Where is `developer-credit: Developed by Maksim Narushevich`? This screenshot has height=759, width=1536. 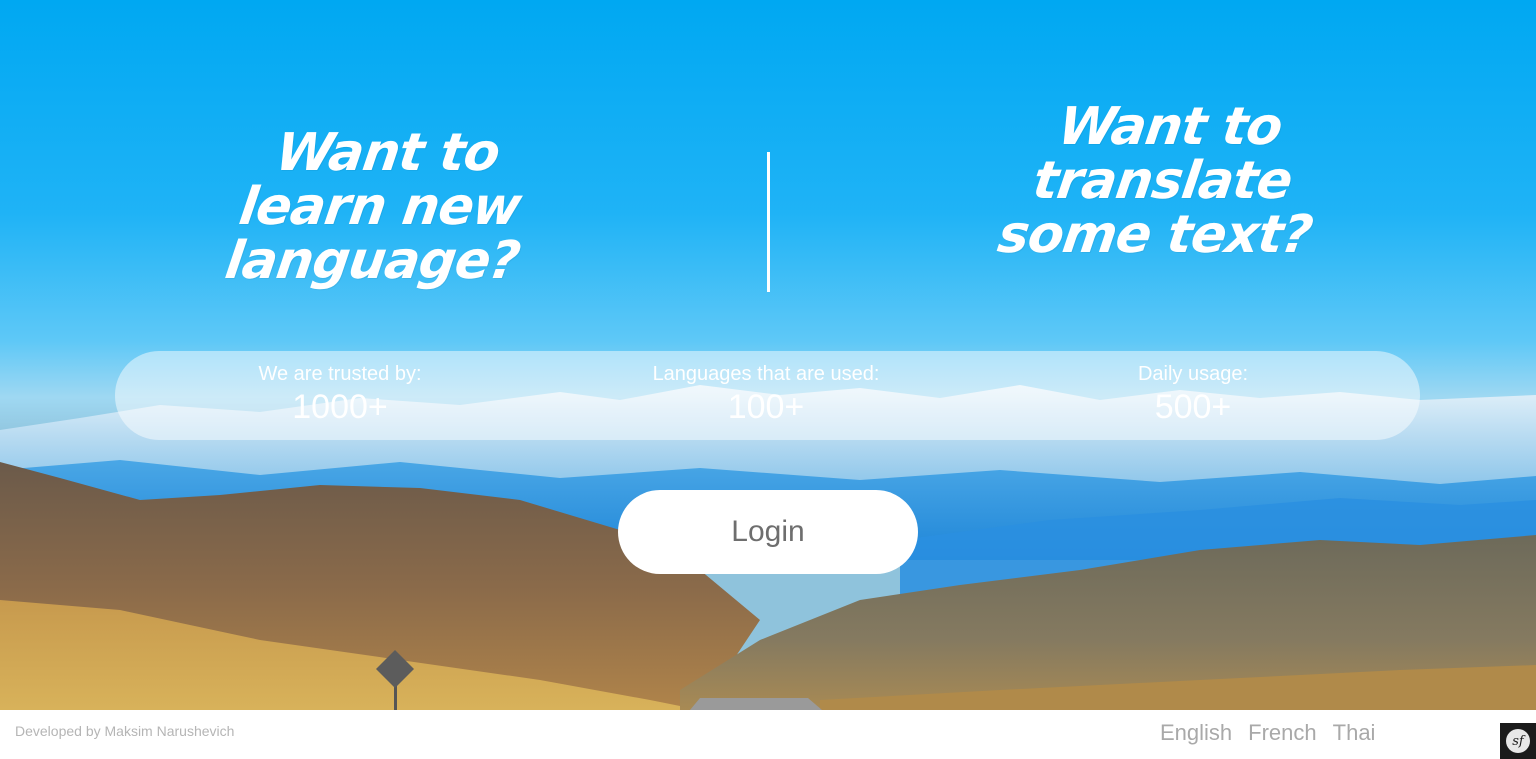
developer-credit: Developed by Maksim Narushevich is located at coordinates (125, 731).